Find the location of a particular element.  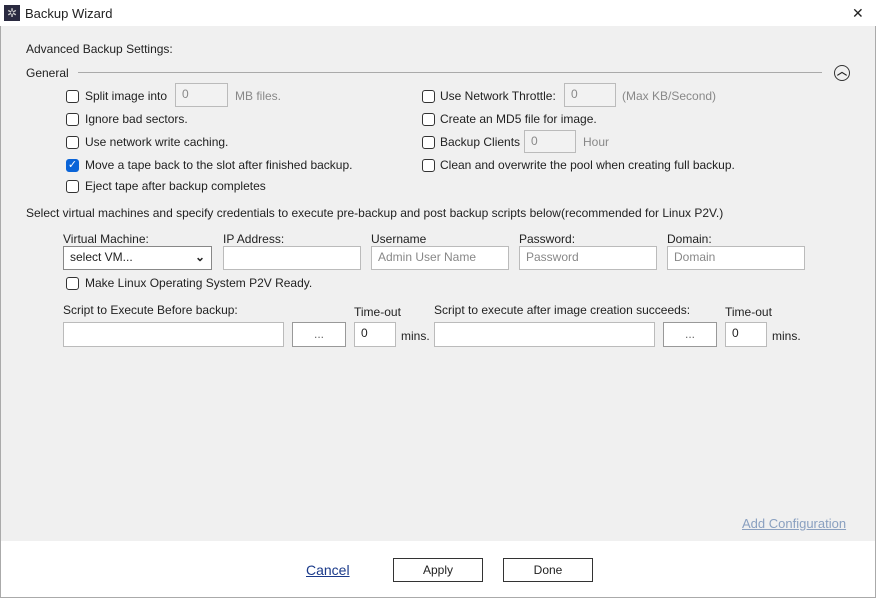

network-write-caching-label: Use network write caching. is located at coordinates (157, 142).